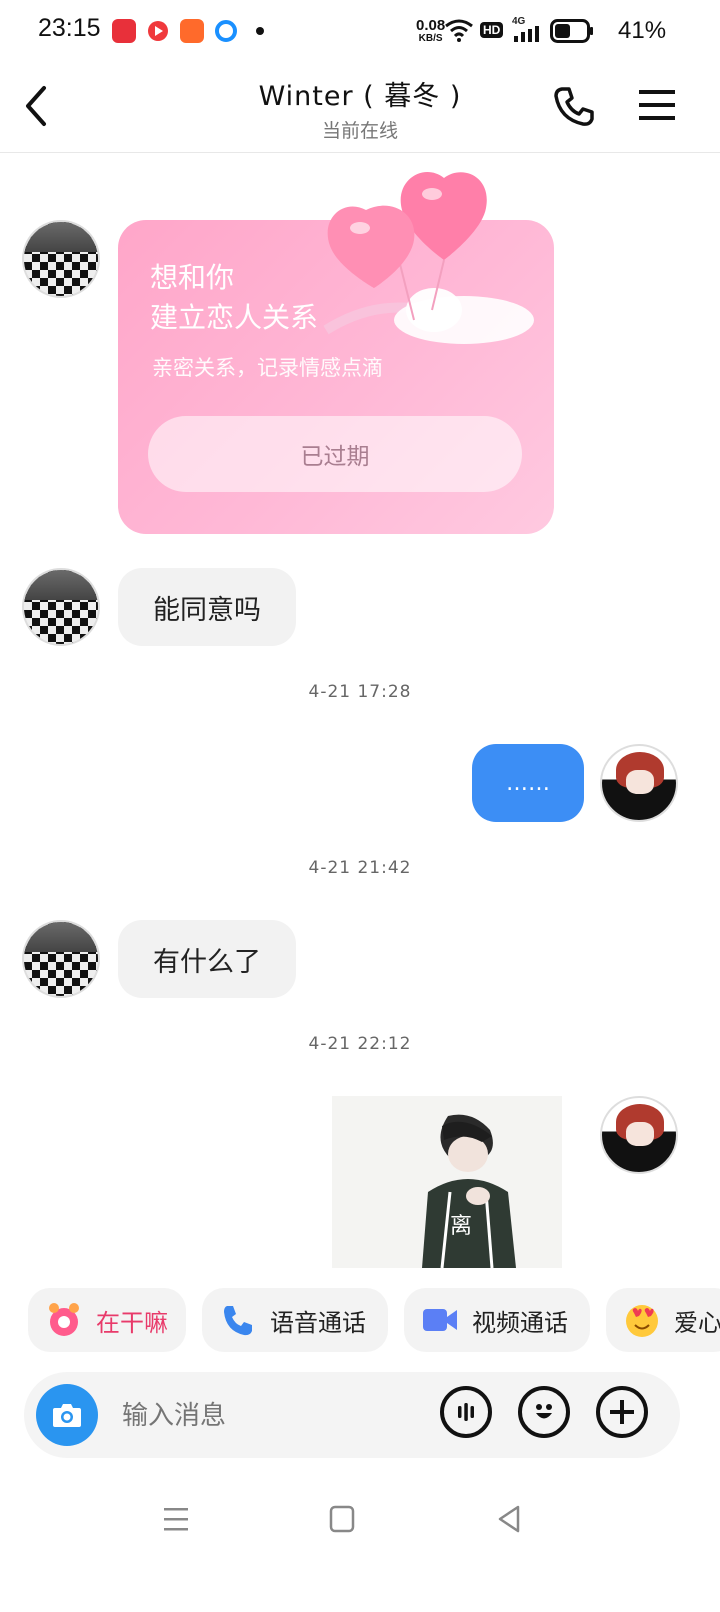  What do you see at coordinates (359, 131) in the screenshot?
I see `online-status: 当前在线` at bounding box center [359, 131].